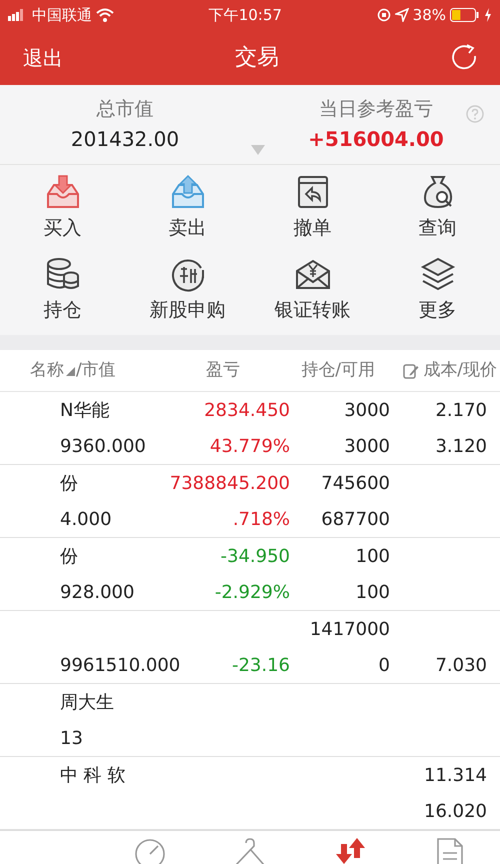 This screenshot has height=864, width=500. Describe the element at coordinates (62, 214) in the screenshot. I see `menu-item: 买入` at that location.